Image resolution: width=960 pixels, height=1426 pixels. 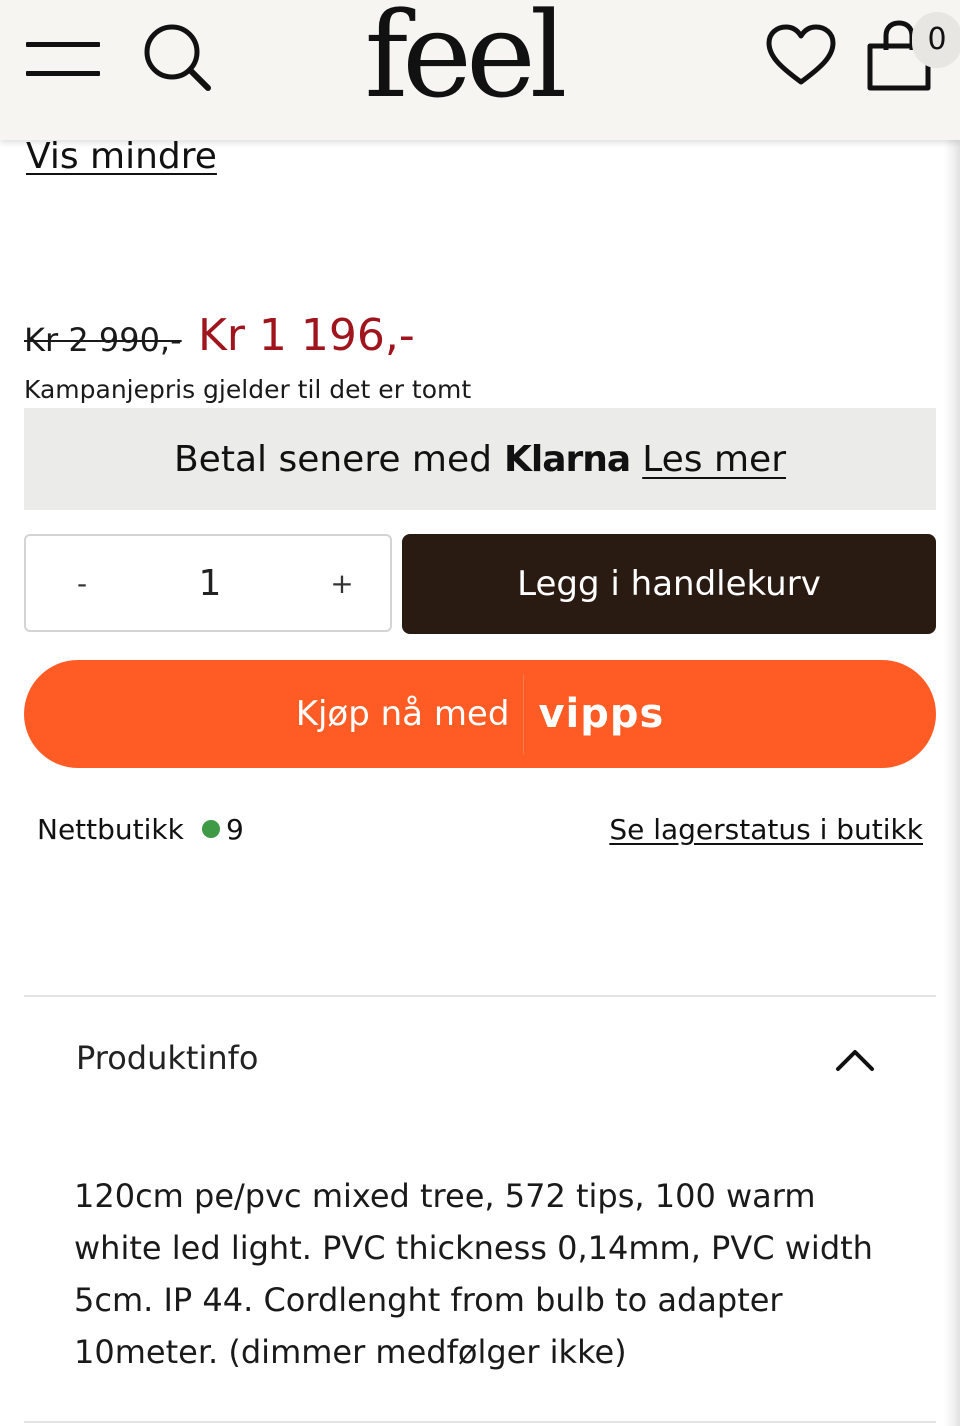 I want to click on klarna-read-more-link: Les mer, so click(x=714, y=459).